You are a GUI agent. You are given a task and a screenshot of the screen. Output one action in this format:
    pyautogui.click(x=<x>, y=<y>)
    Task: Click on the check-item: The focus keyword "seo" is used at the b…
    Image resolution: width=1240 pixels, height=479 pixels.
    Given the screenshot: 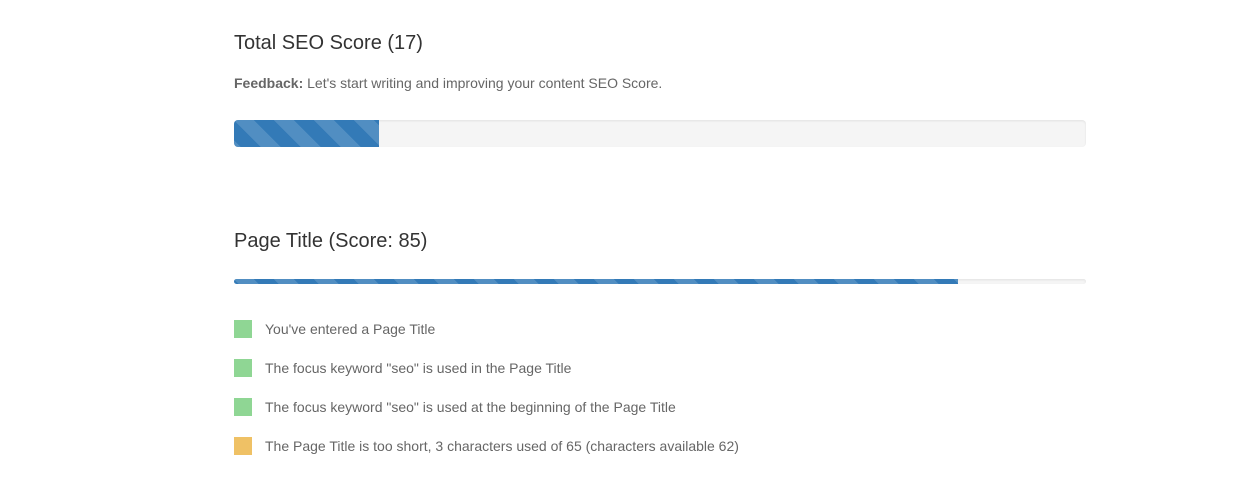 What is the action you would take?
    pyautogui.click(x=486, y=416)
    